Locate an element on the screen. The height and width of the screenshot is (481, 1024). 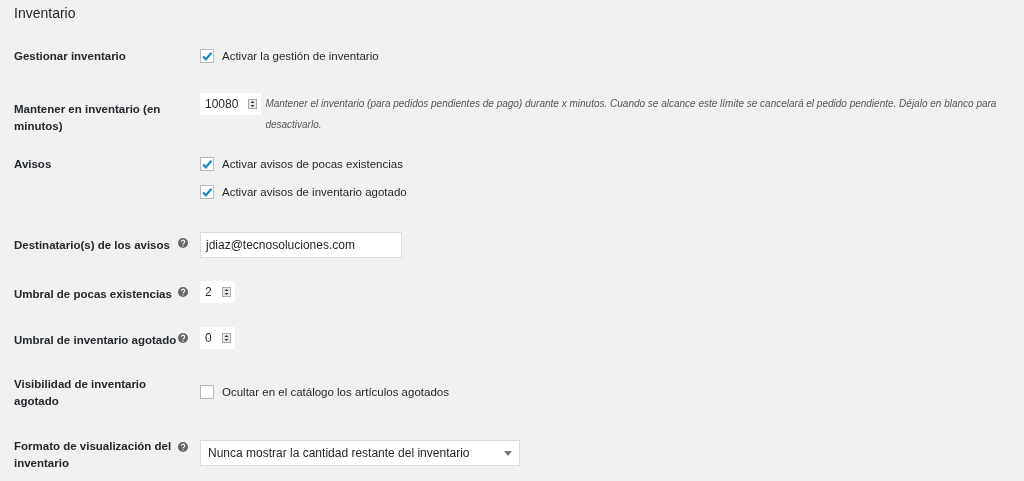
caret-icon is located at coordinates (508, 453).